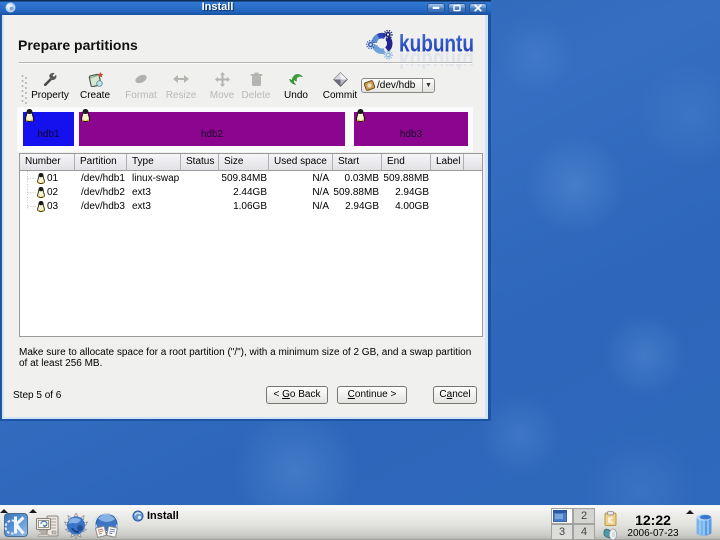 This screenshot has width=720, height=540. Describe the element at coordinates (436, 58) in the screenshot. I see `svg-text: kubuntu` at that location.